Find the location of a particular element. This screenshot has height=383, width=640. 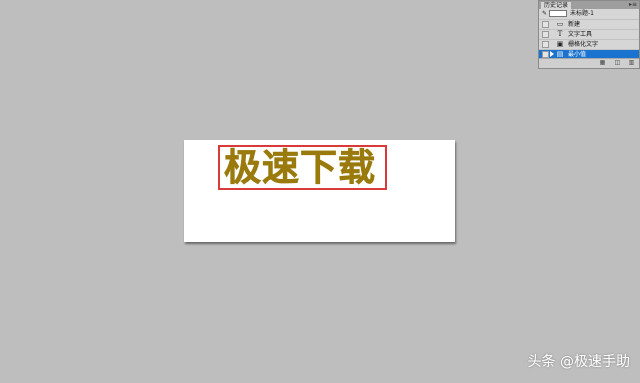

snapshot-label: 未标题-1 is located at coordinates (582, 13).